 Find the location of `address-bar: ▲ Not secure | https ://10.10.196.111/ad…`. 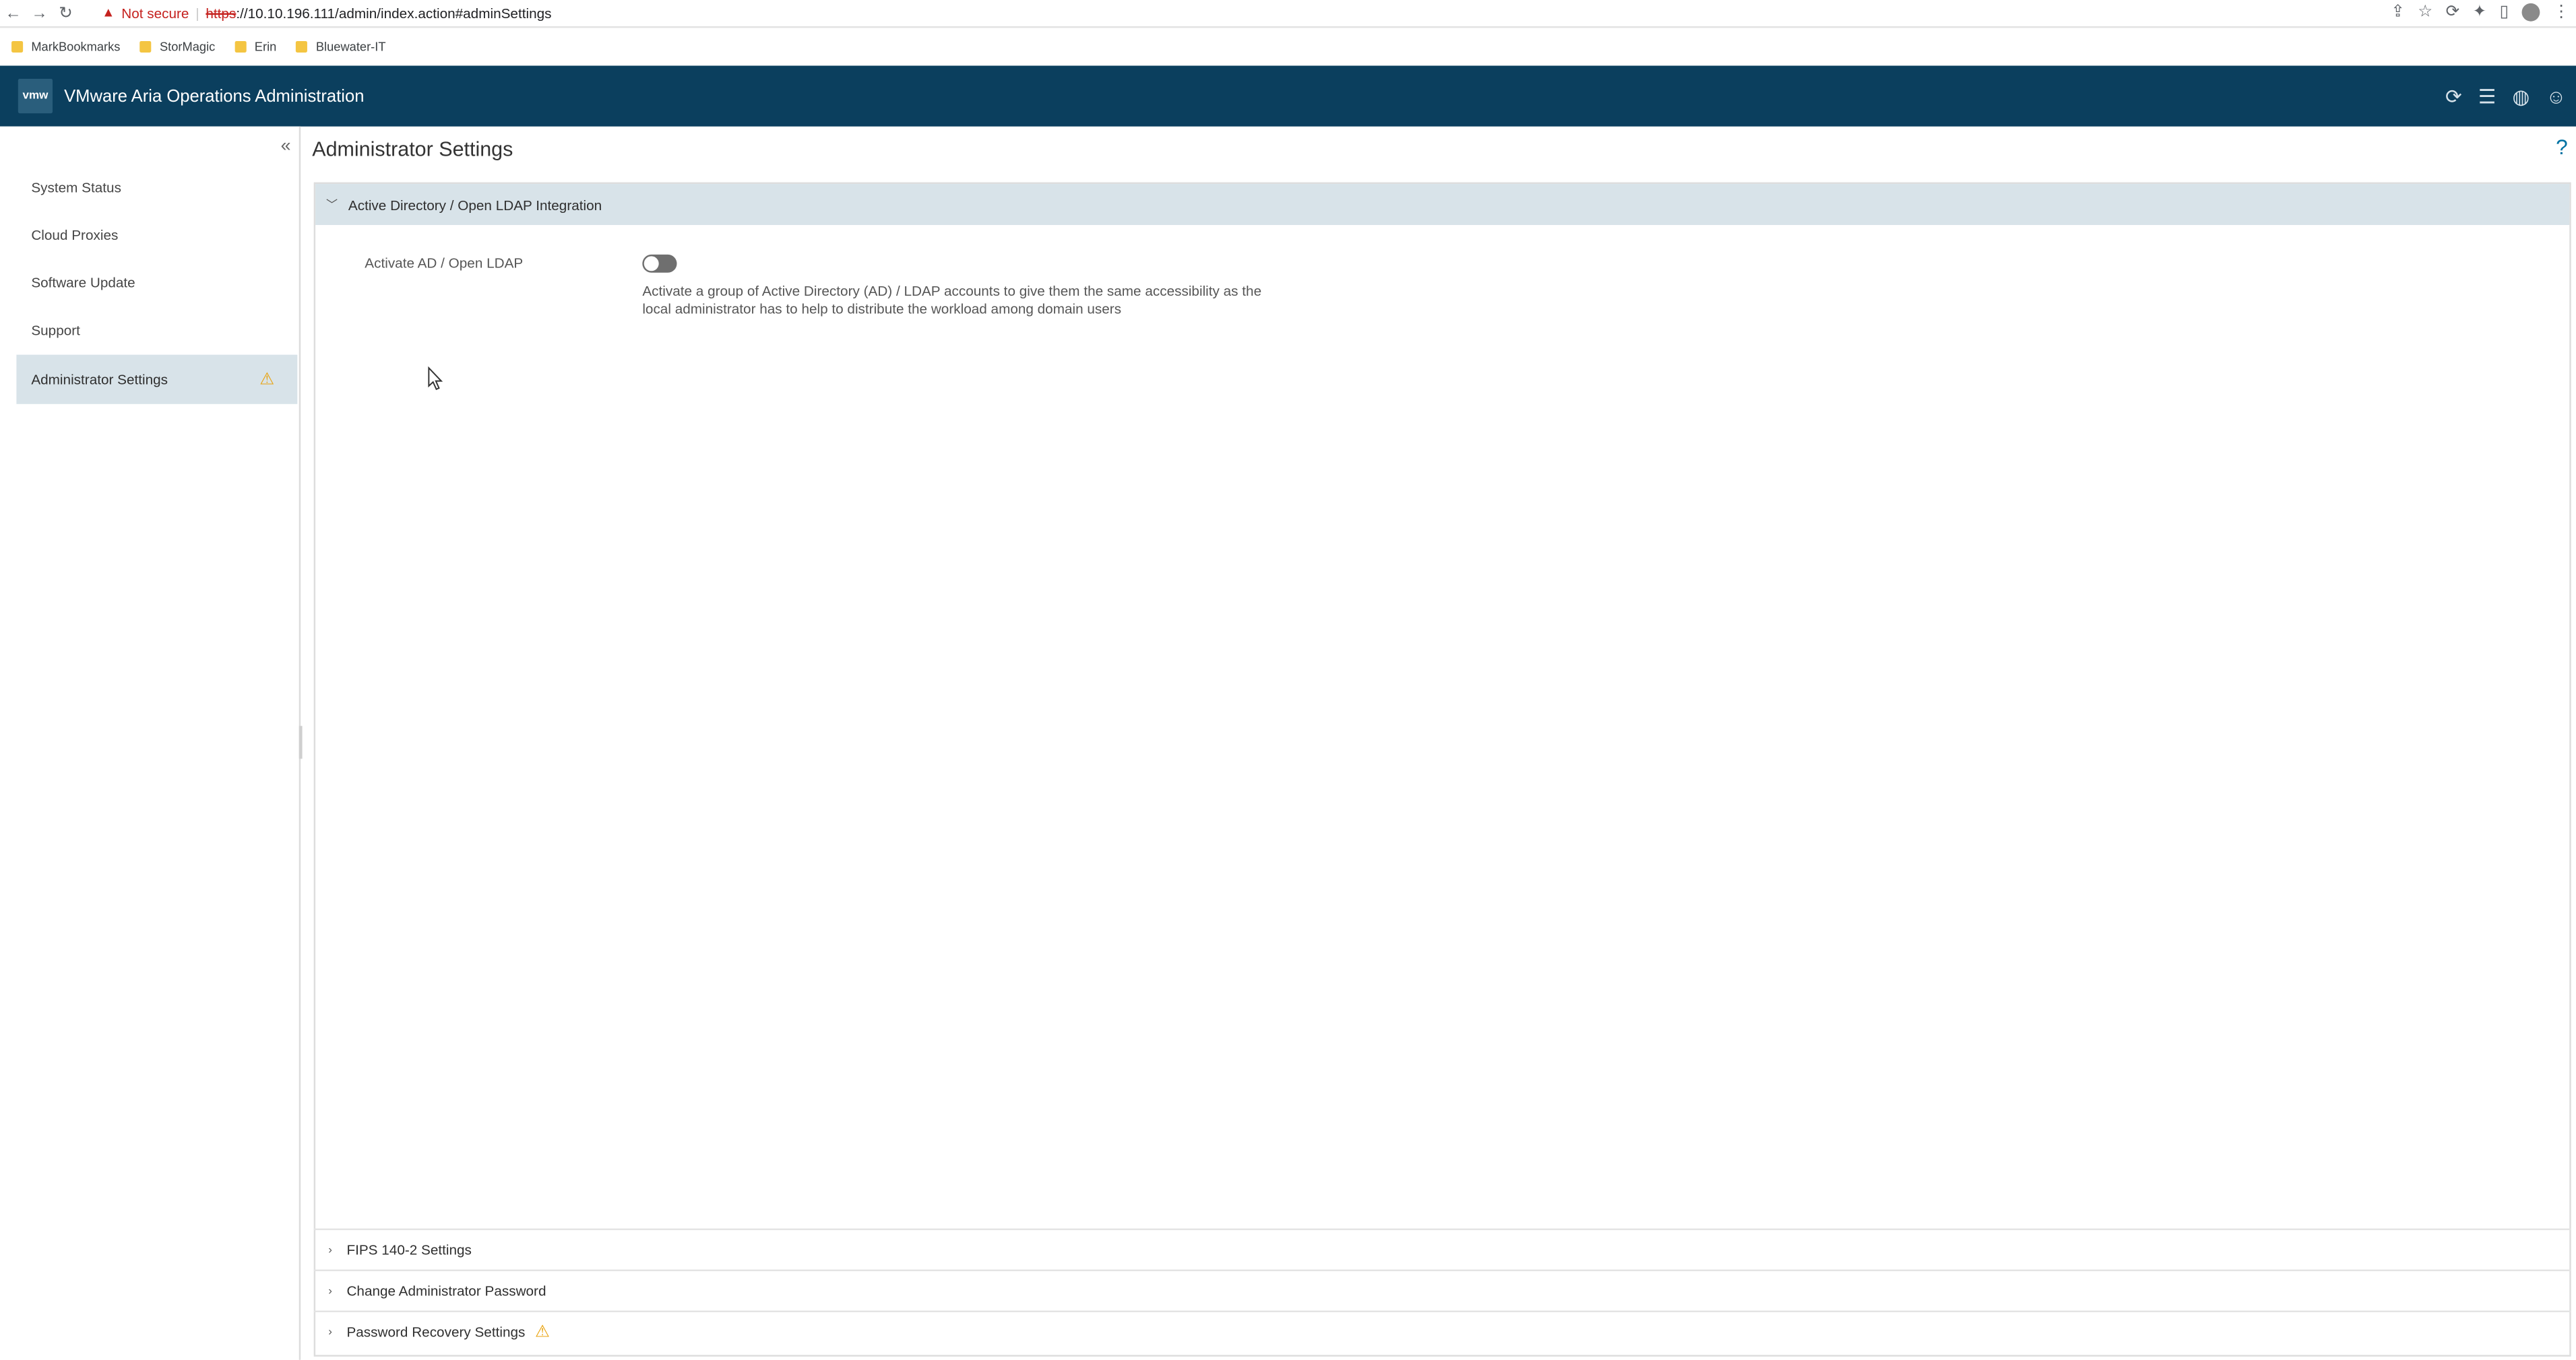

address-bar: ▲ Not secure | https ://10.10.196.111/ad… is located at coordinates (326, 13).